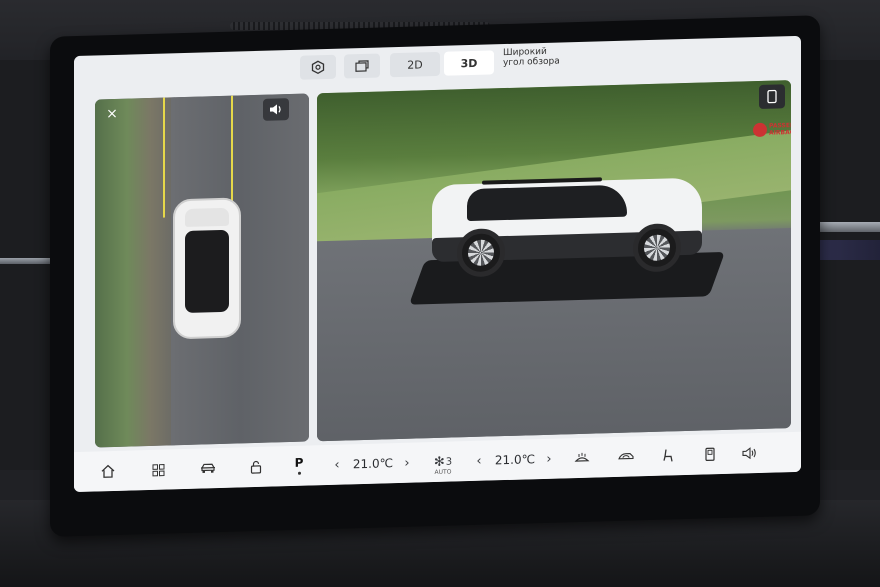 This screenshot has height=587, width=880. Describe the element at coordinates (849, 227) in the screenshot. I see `dashboard-trim-right` at that location.